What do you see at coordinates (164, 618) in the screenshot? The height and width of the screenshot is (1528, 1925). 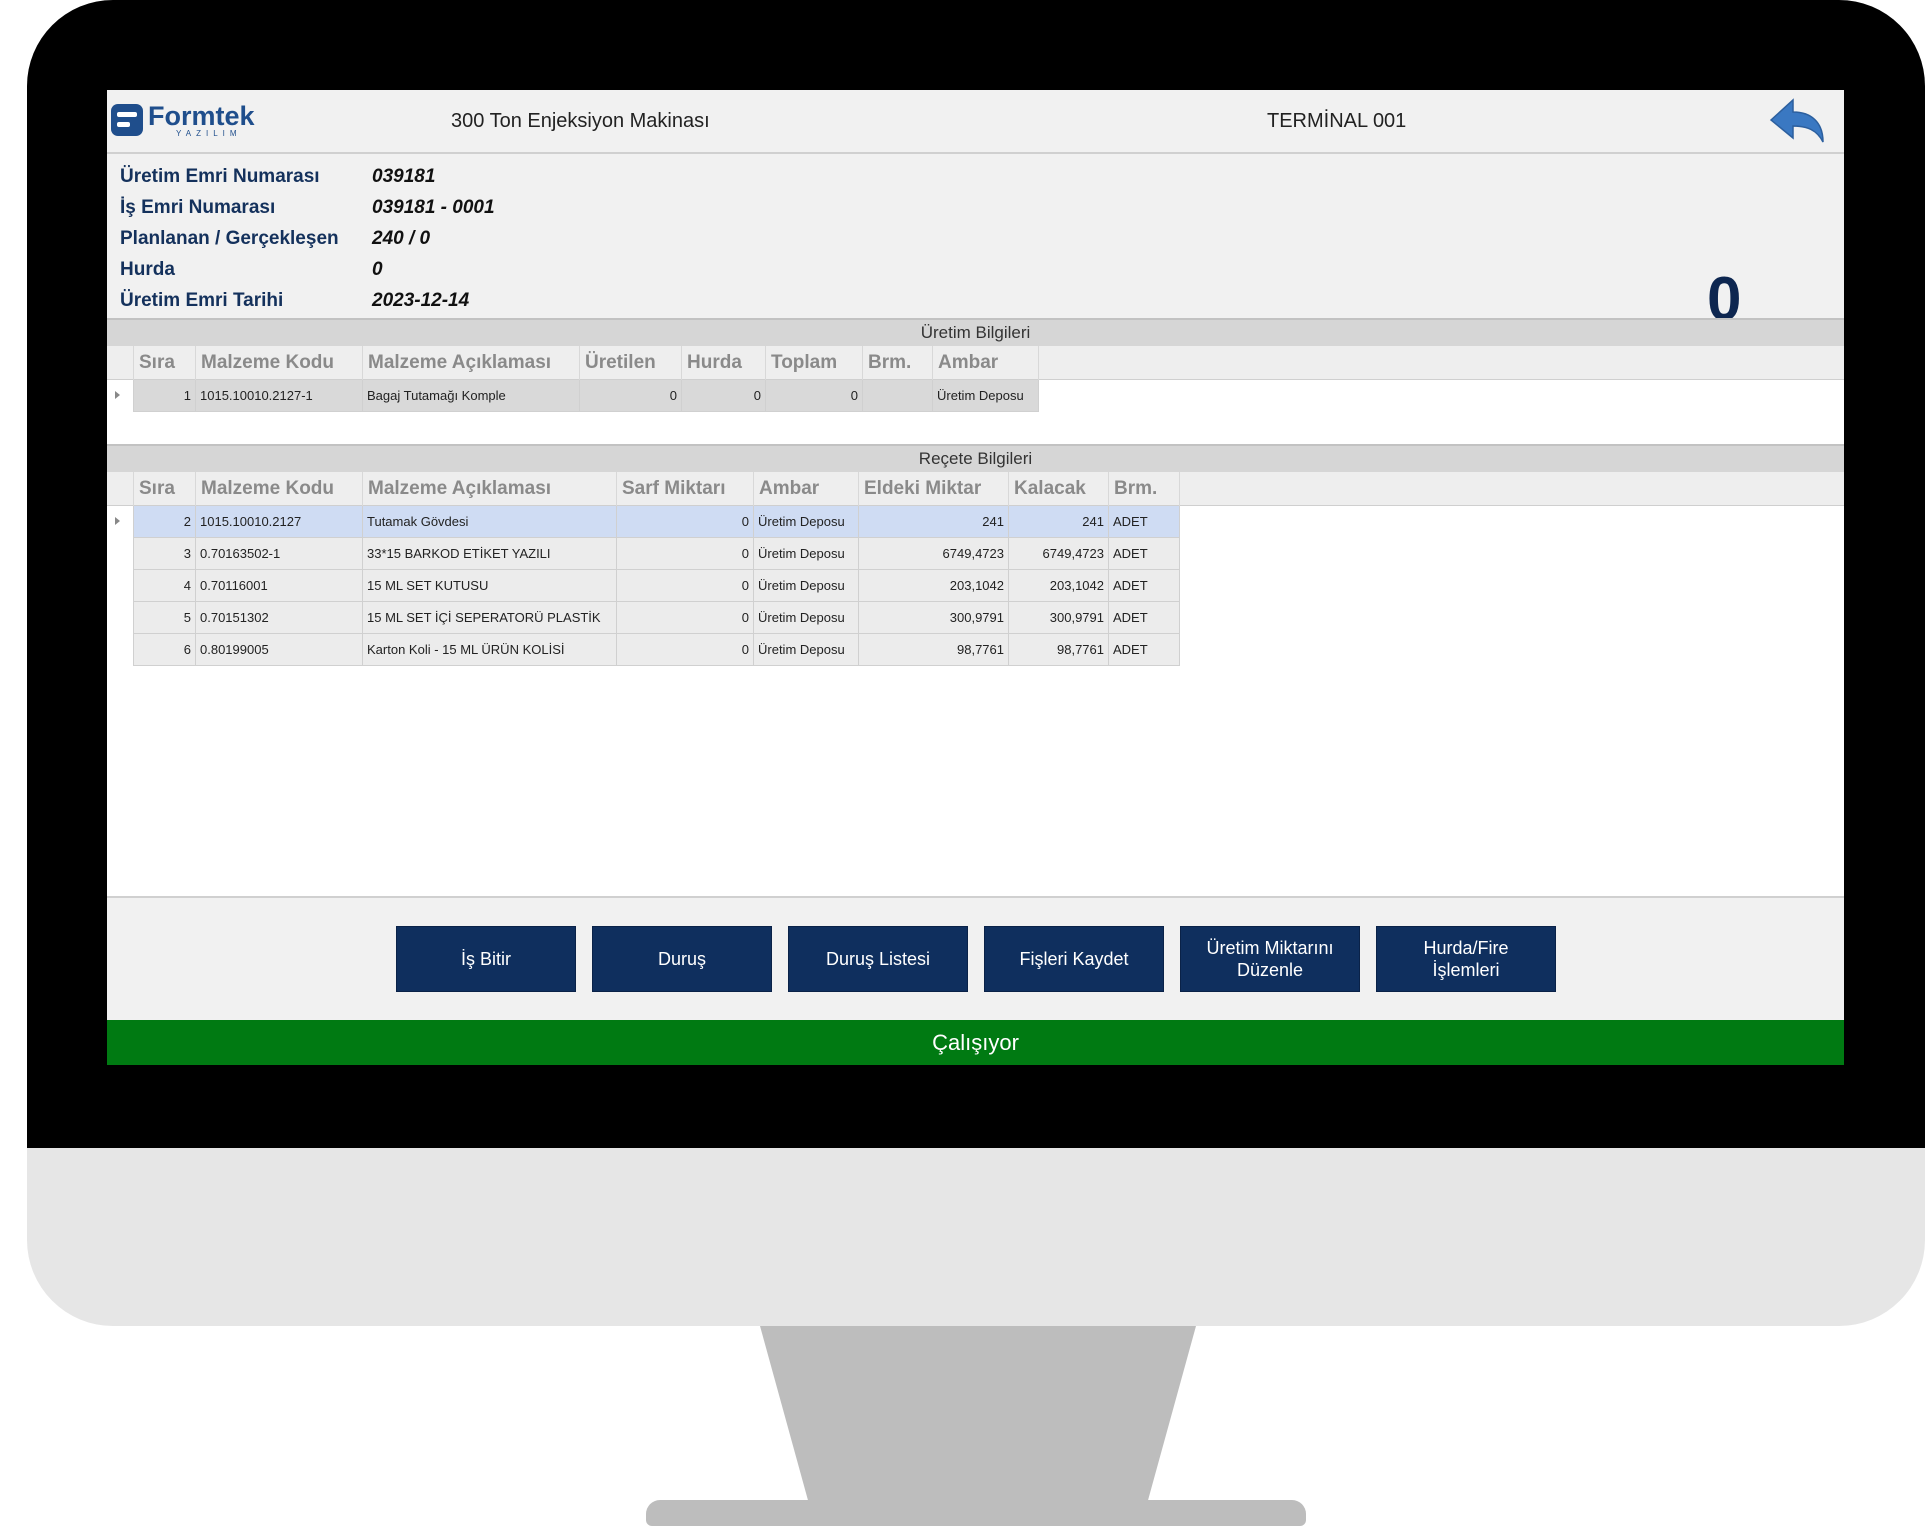 I see `cell-sira: 5` at bounding box center [164, 618].